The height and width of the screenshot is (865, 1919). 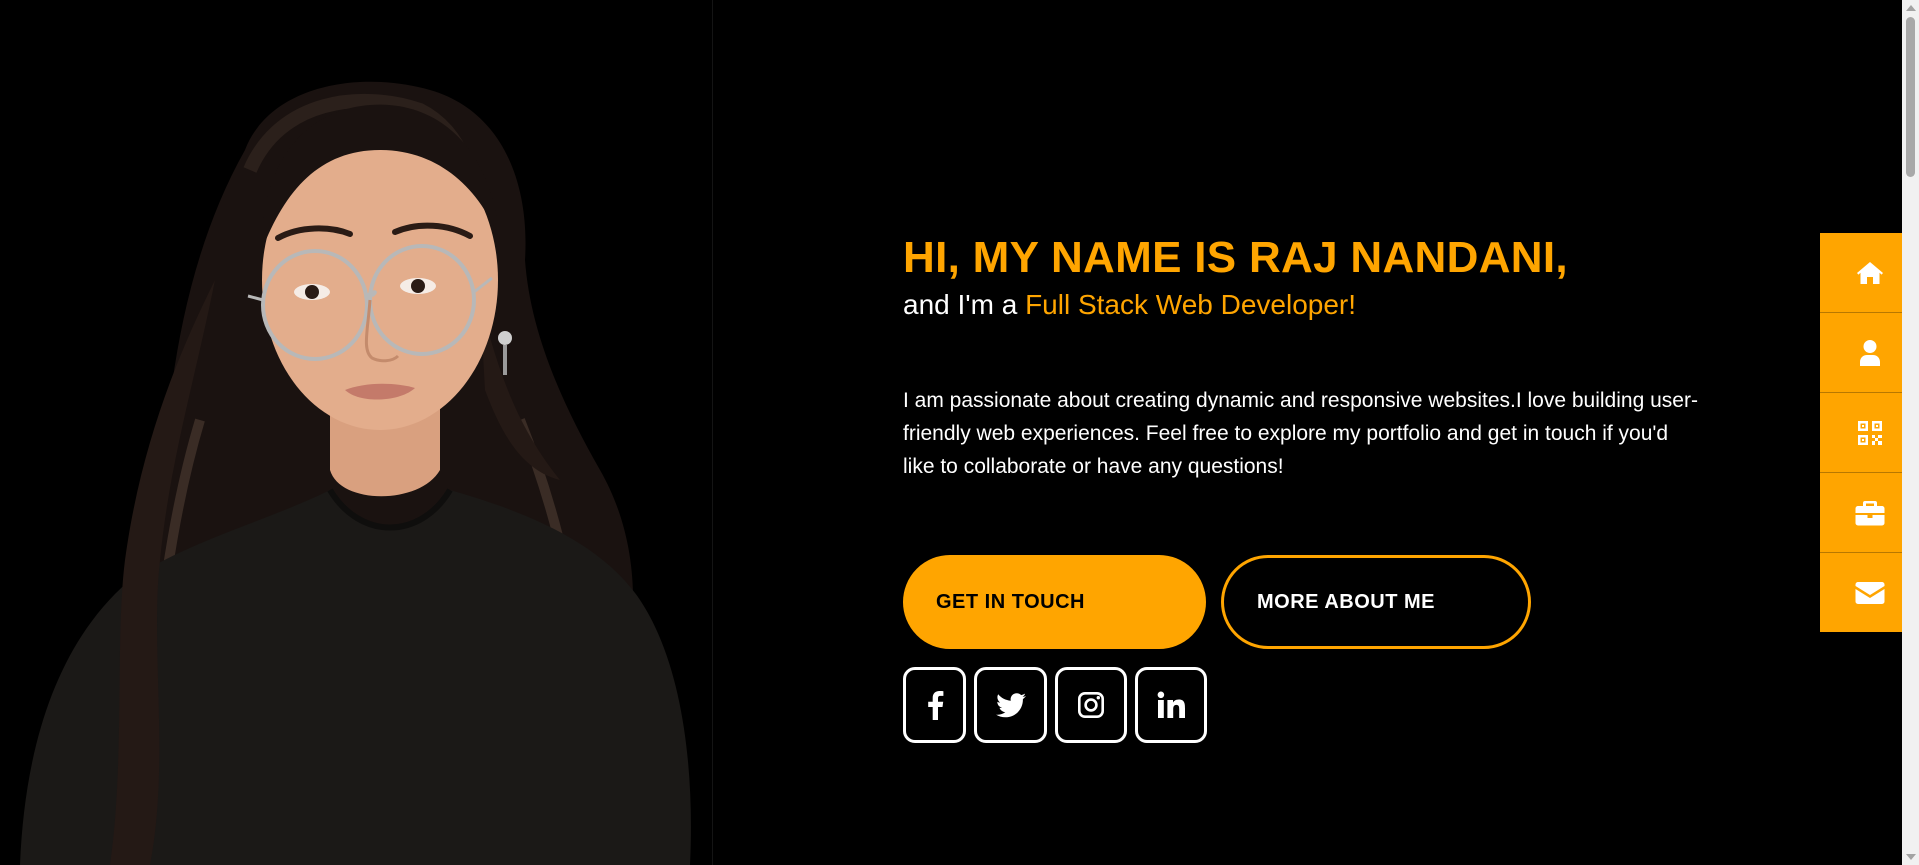 I want to click on vertical-scrollbar, so click(x=1910, y=432).